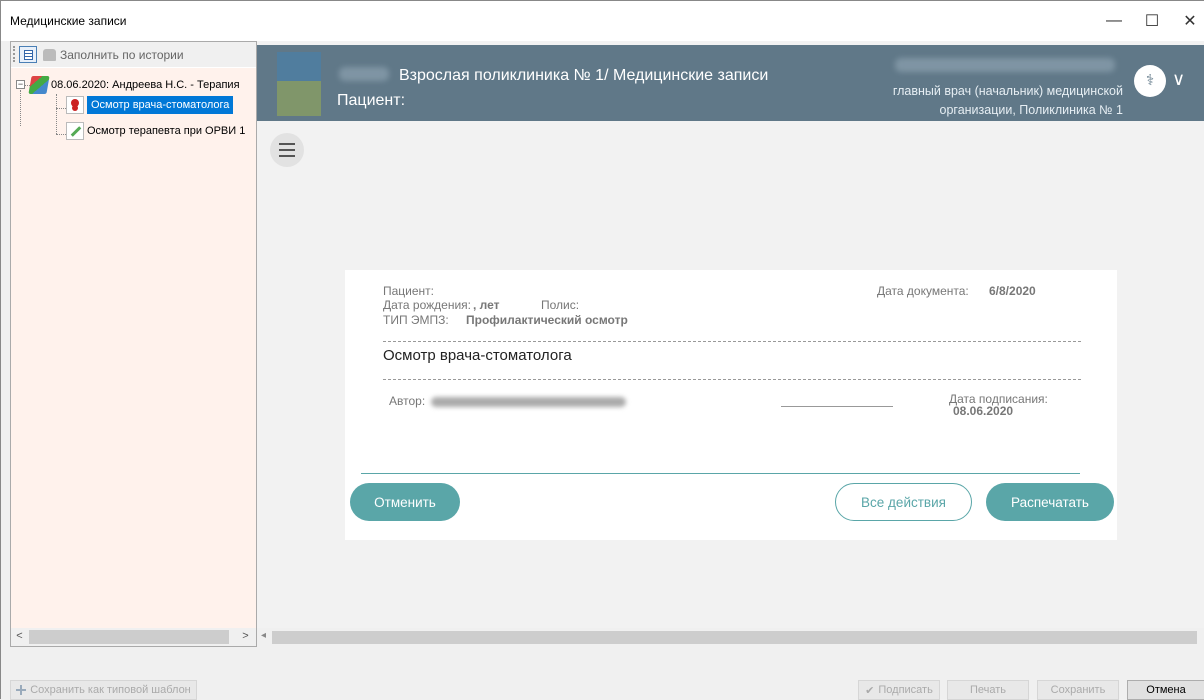 This screenshot has width=1204, height=700. I want to click on viewer-horizontal-scrollbar: ◂, so click(730, 637).